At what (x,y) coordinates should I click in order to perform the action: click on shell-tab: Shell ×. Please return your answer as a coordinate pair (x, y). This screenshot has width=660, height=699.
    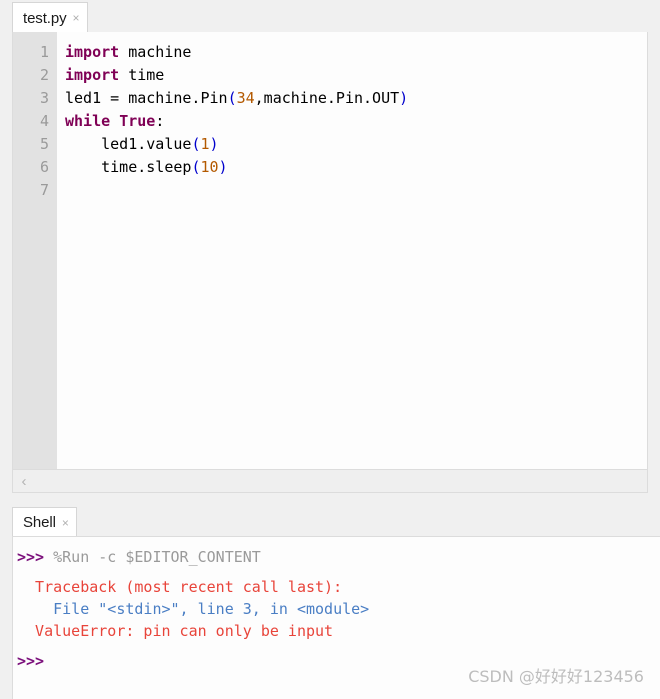
    Looking at the image, I should click on (44, 522).